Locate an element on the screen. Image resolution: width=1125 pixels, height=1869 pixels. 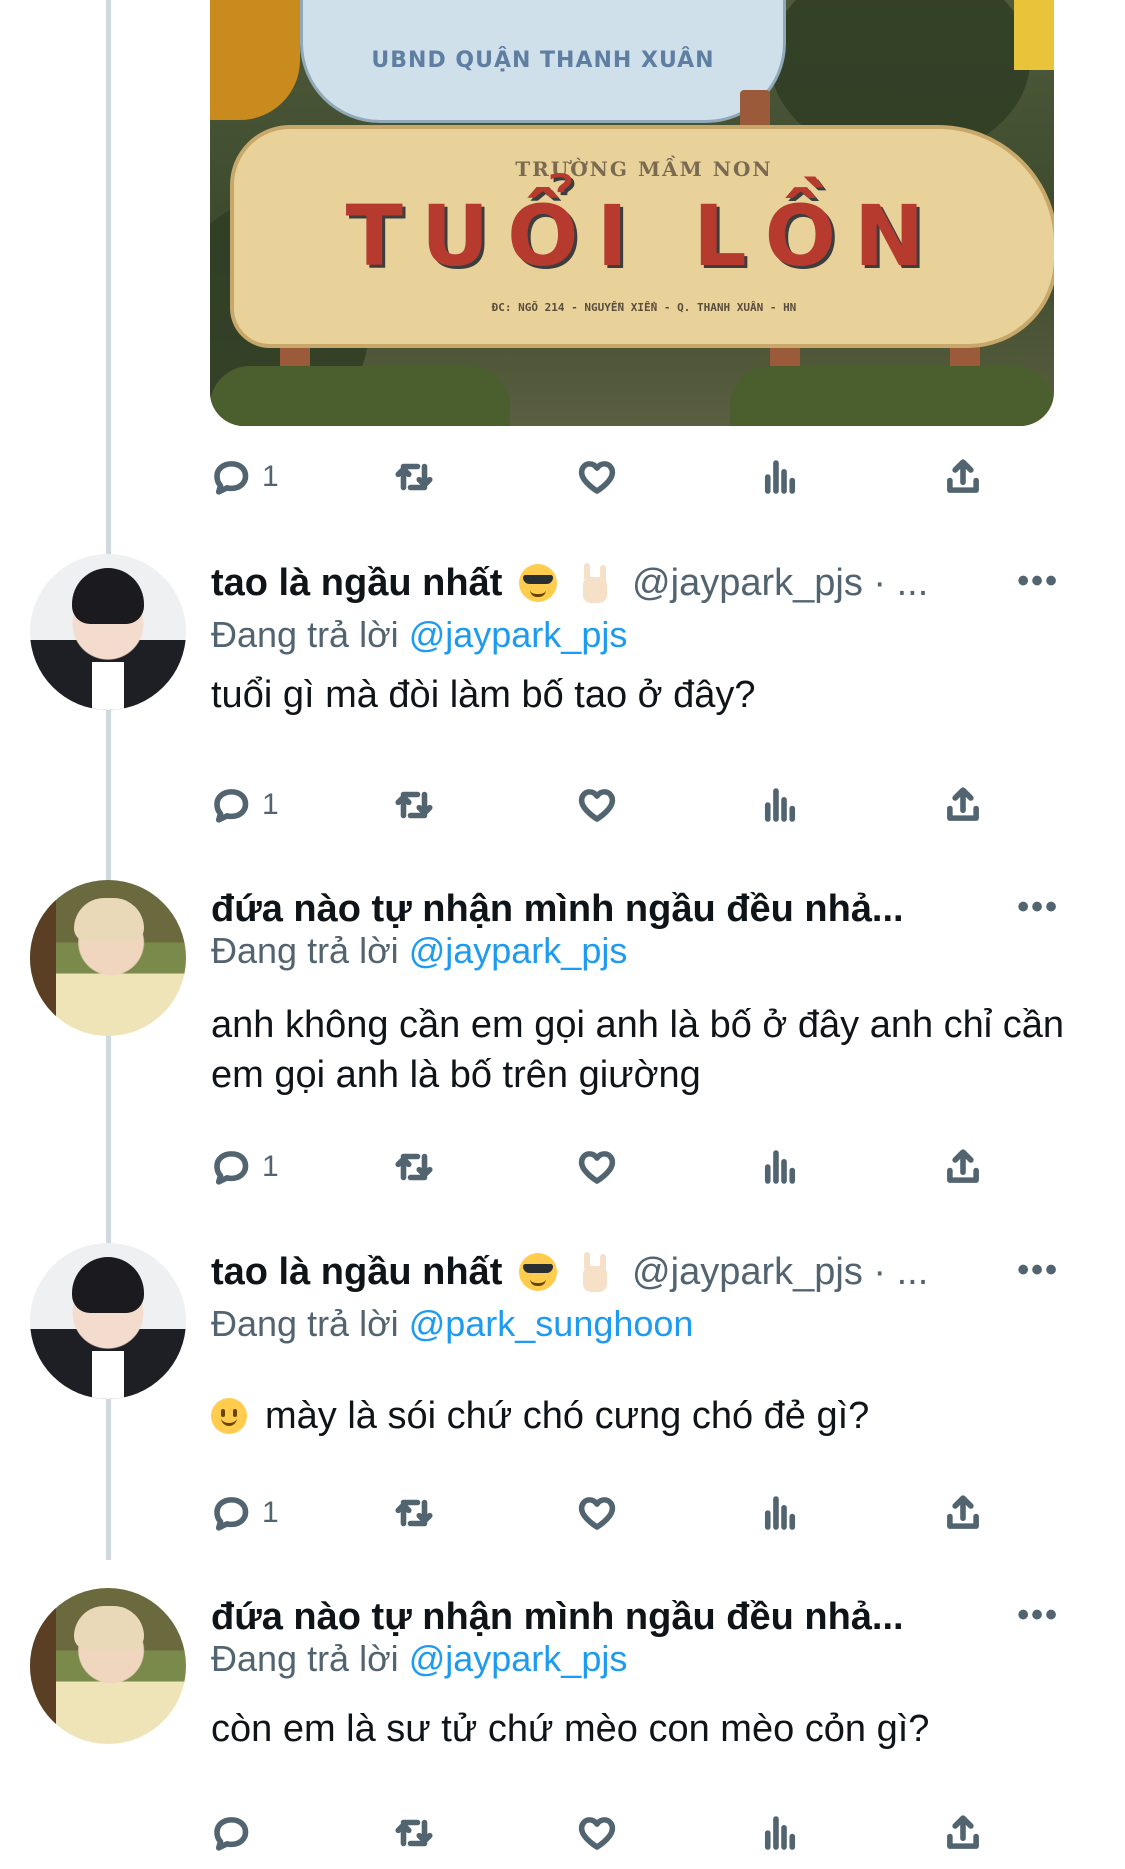
bush is located at coordinates (892, 396).